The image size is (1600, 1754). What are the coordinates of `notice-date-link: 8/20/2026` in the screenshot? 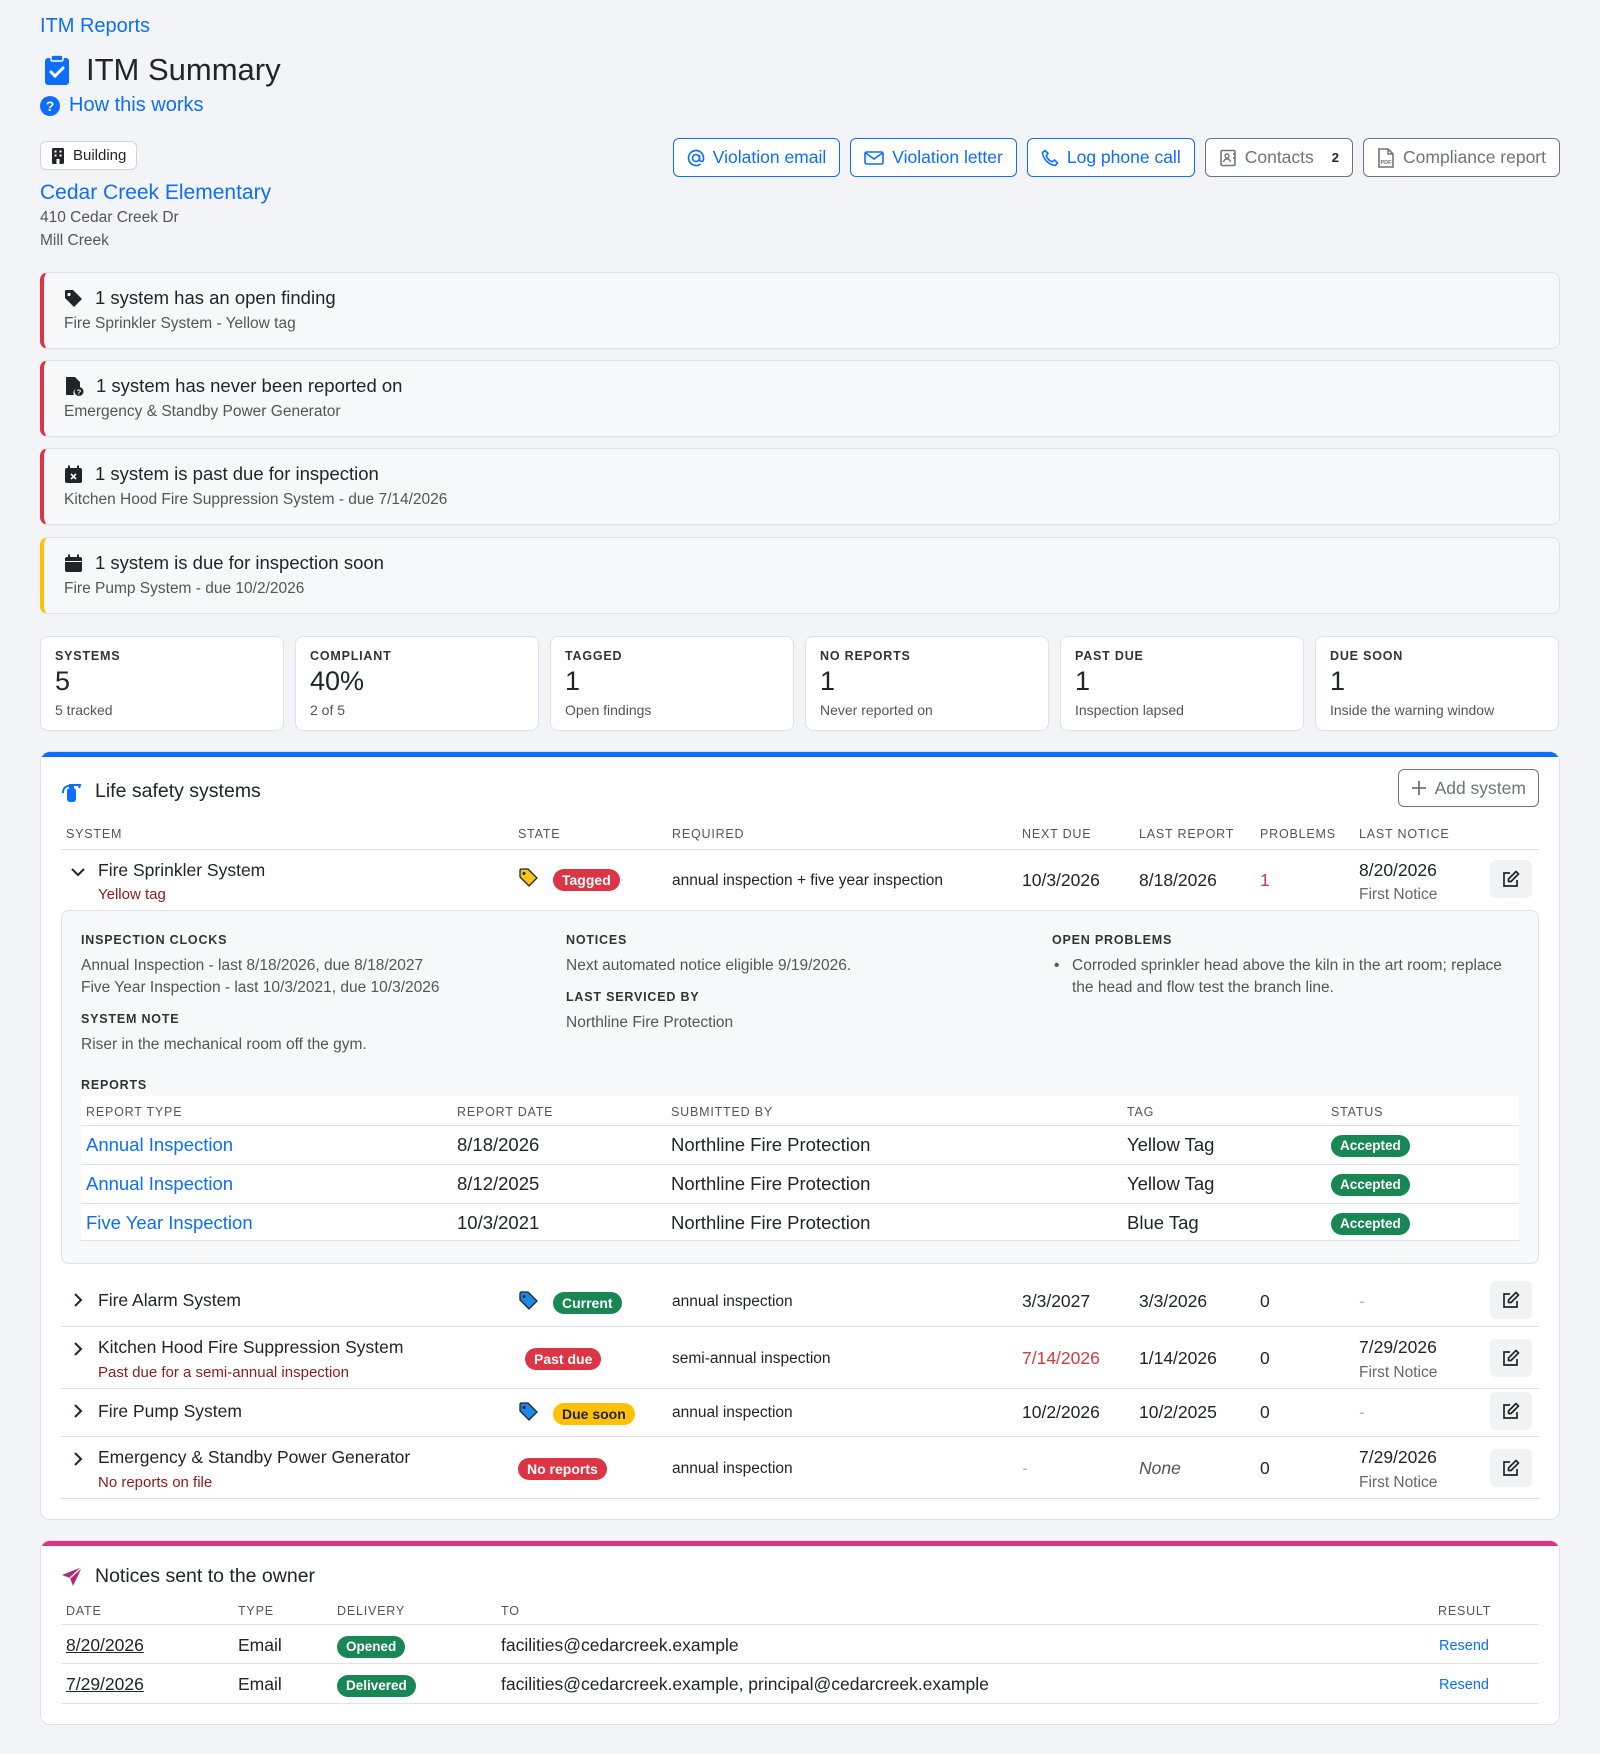 It's located at (105, 1645).